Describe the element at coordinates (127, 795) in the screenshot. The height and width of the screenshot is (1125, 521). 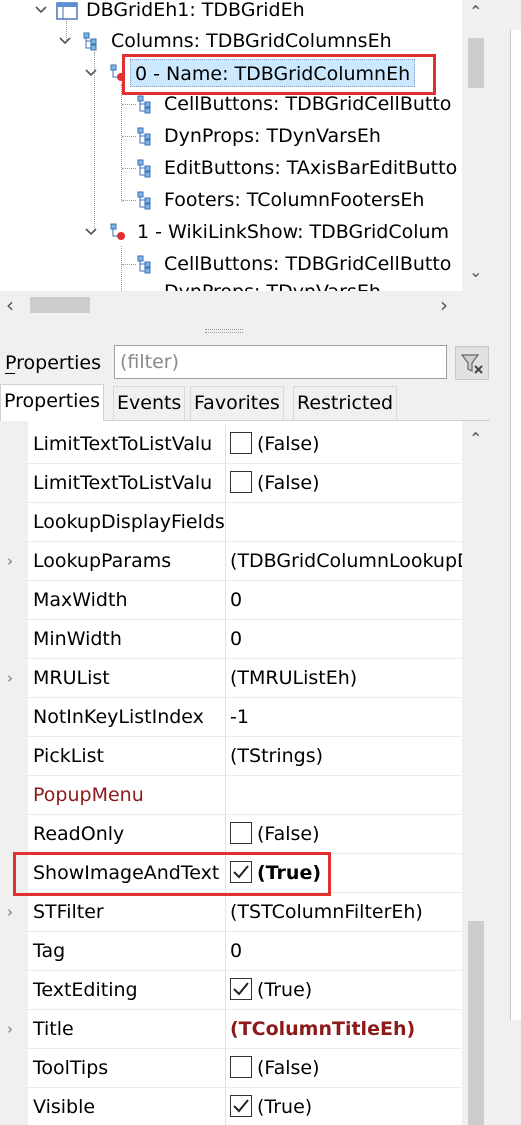
I see `property-name: PopupMenu` at that location.